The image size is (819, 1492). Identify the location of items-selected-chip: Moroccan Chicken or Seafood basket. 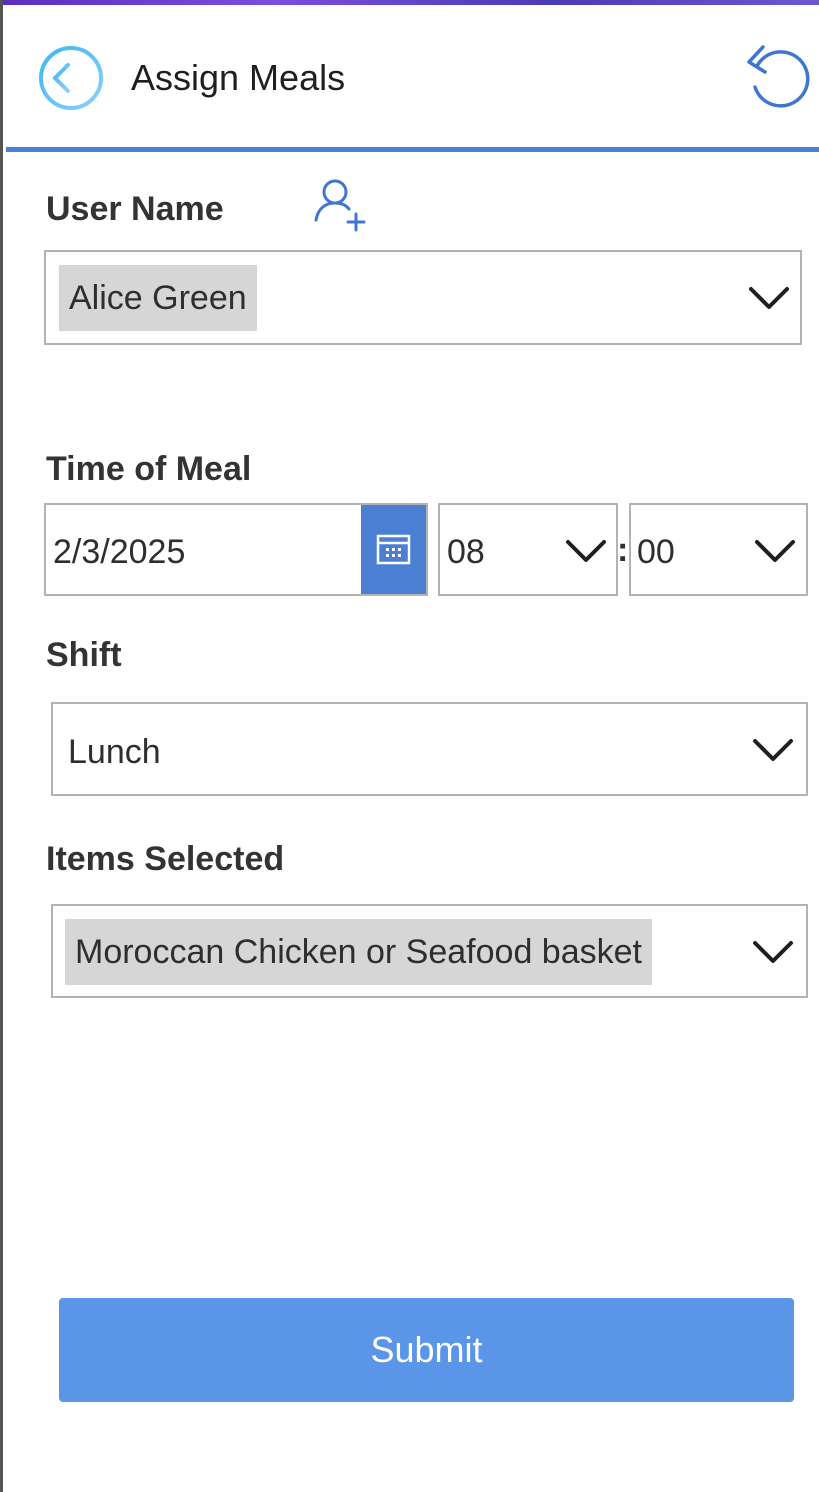
(358, 952).